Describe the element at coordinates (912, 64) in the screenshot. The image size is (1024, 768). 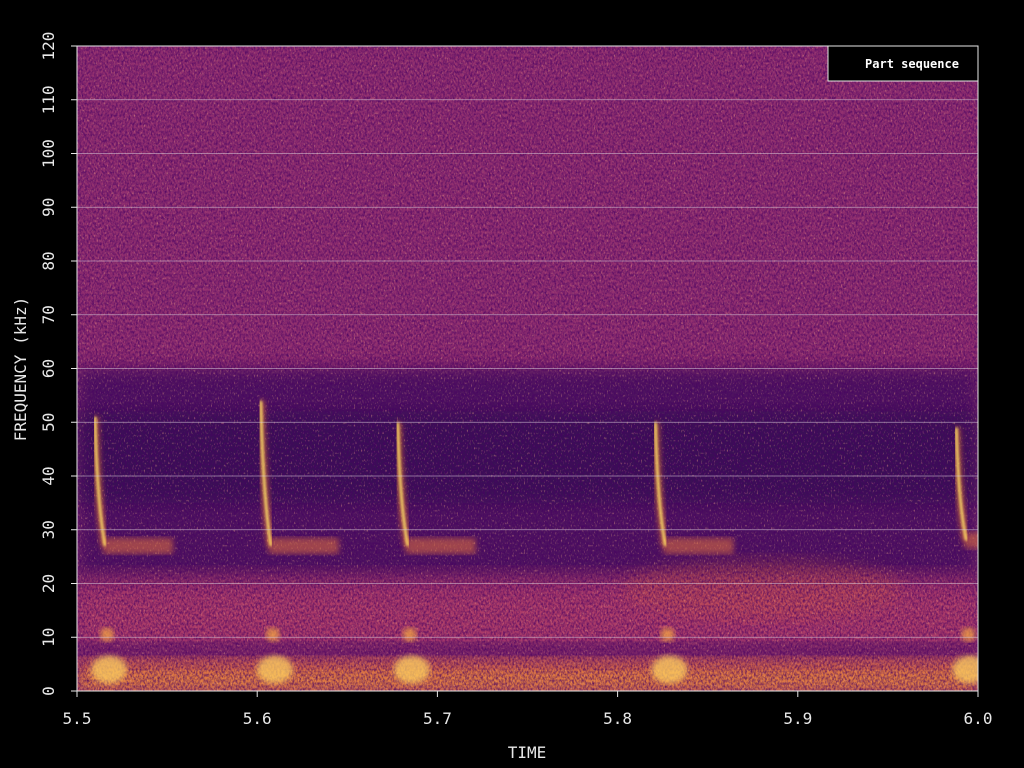
I see `legend-entry: Part sequence` at that location.